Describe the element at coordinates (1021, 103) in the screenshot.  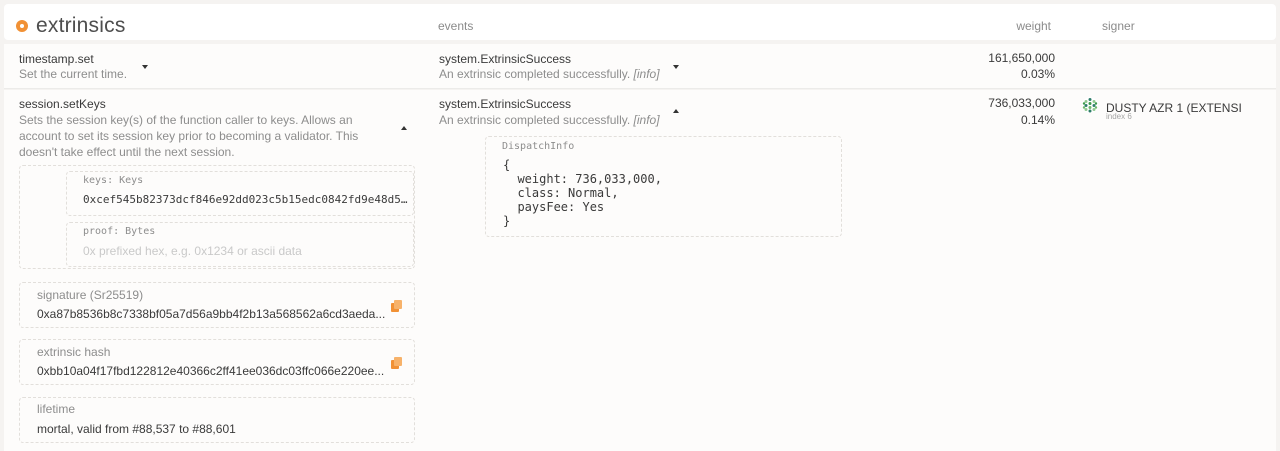
I see `weight-value: 736,033,000` at that location.